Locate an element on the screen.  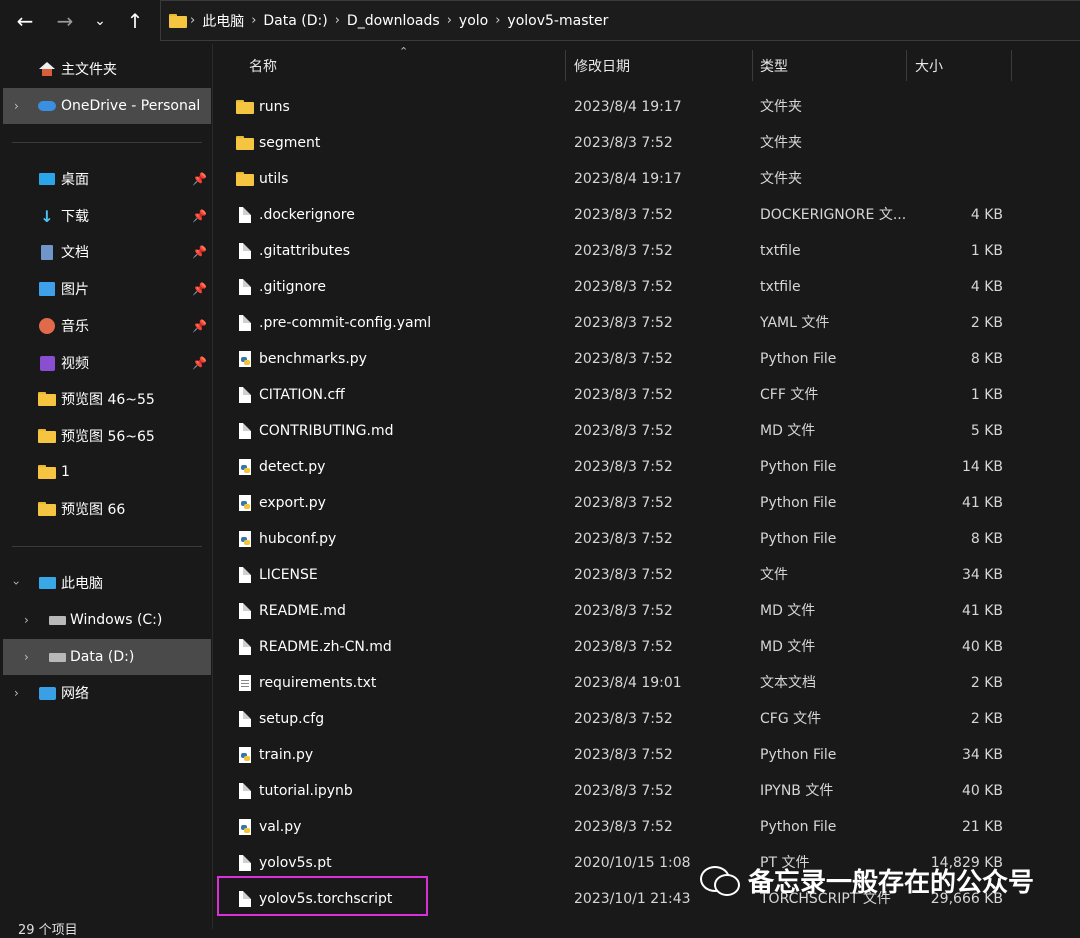
file-row: requirements.txt 2023/8/4 19:01 文本文档 2 KB is located at coordinates (623, 683).